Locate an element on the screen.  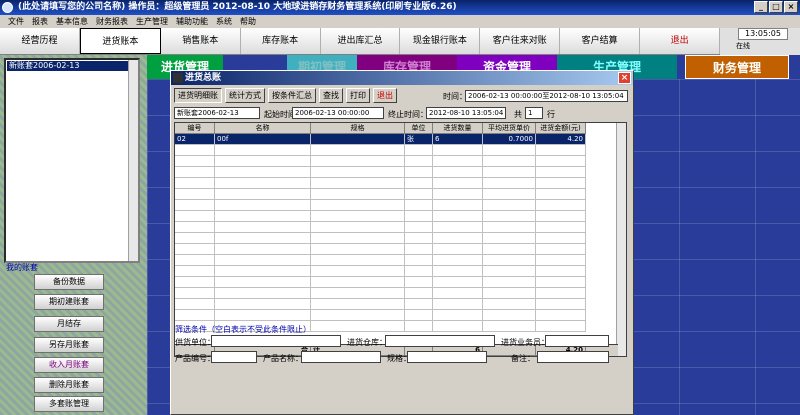
nav-stock-summary: 进出库汇总 is located at coordinates (360, 41).